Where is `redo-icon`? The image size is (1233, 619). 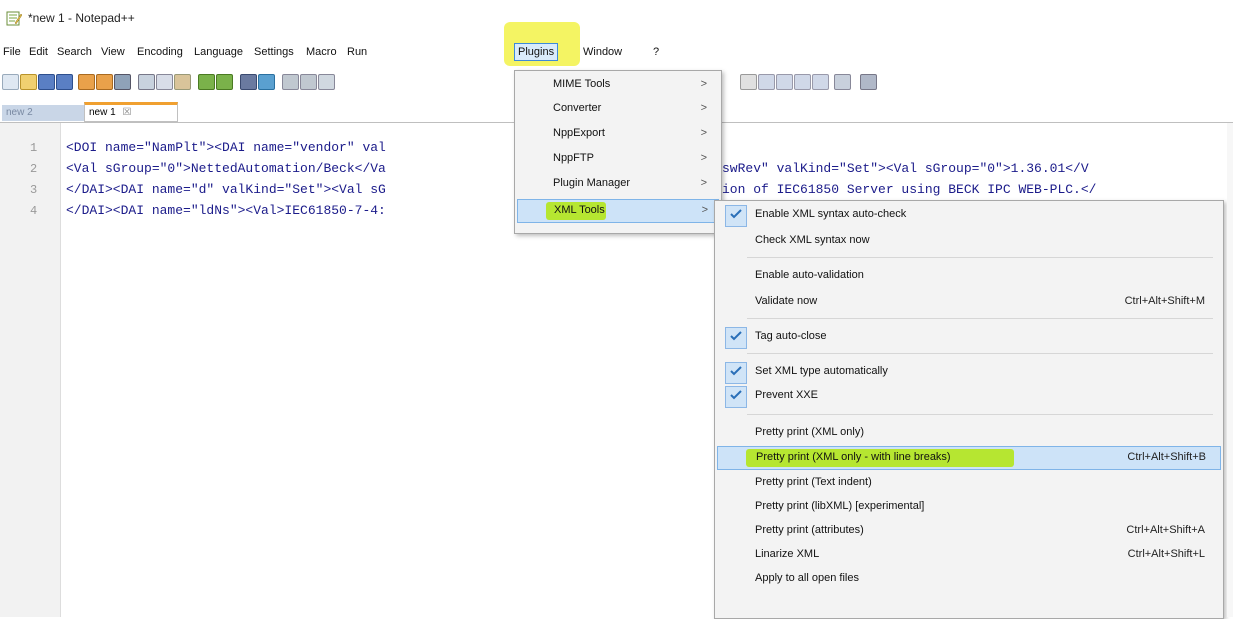
redo-icon is located at coordinates (224, 82).